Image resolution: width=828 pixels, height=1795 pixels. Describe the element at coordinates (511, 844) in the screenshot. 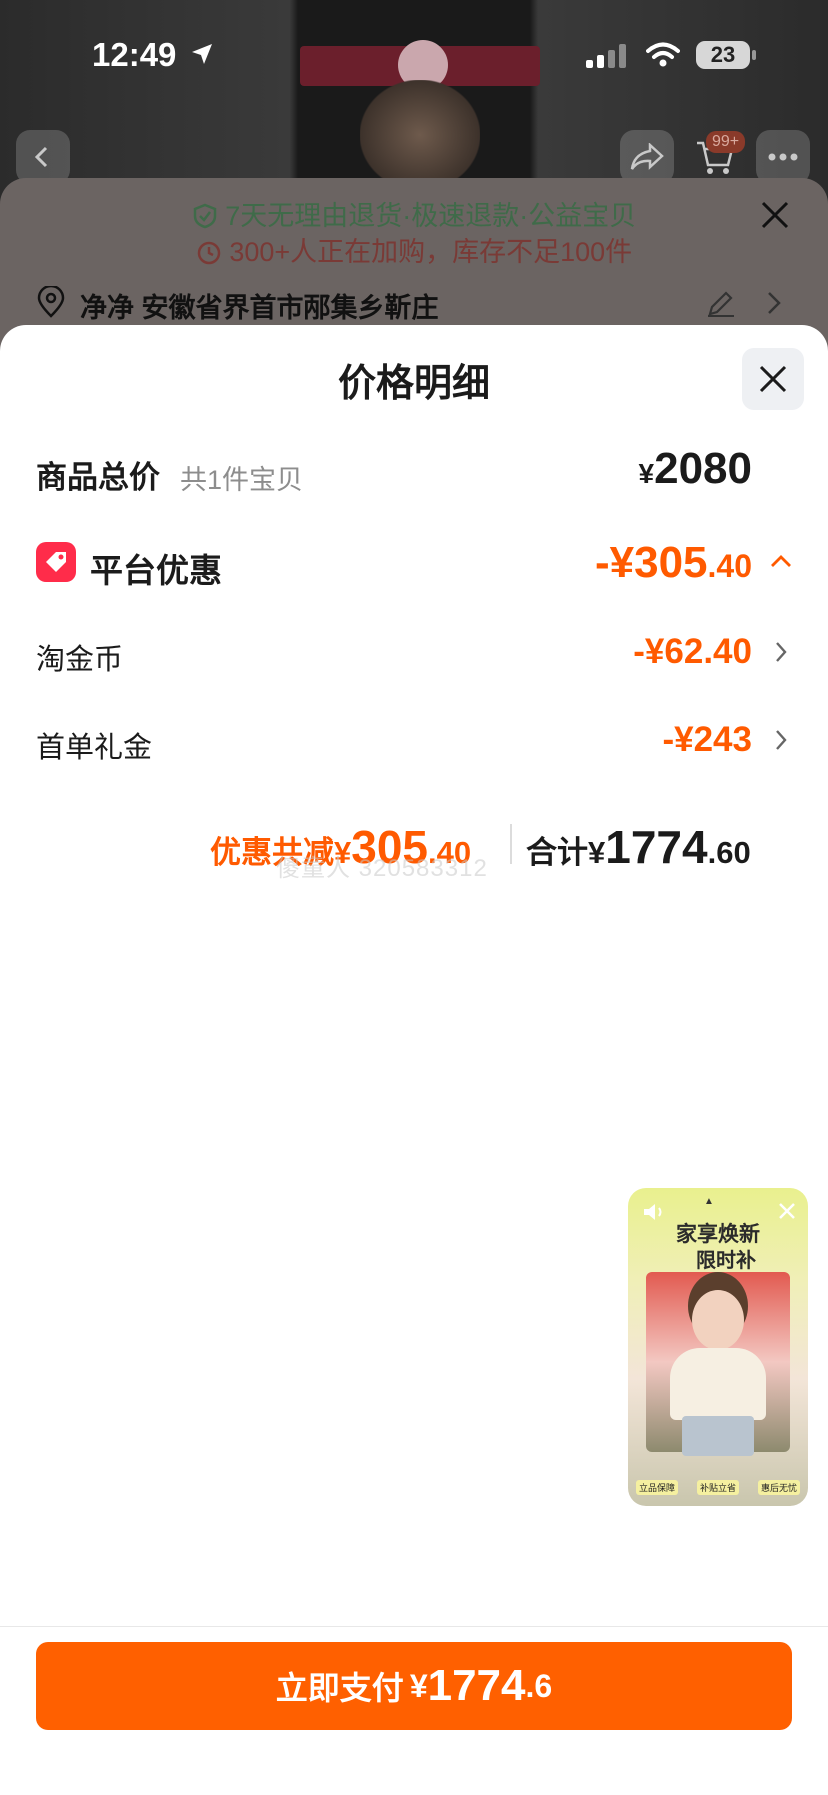

I see `summary-divider` at that location.